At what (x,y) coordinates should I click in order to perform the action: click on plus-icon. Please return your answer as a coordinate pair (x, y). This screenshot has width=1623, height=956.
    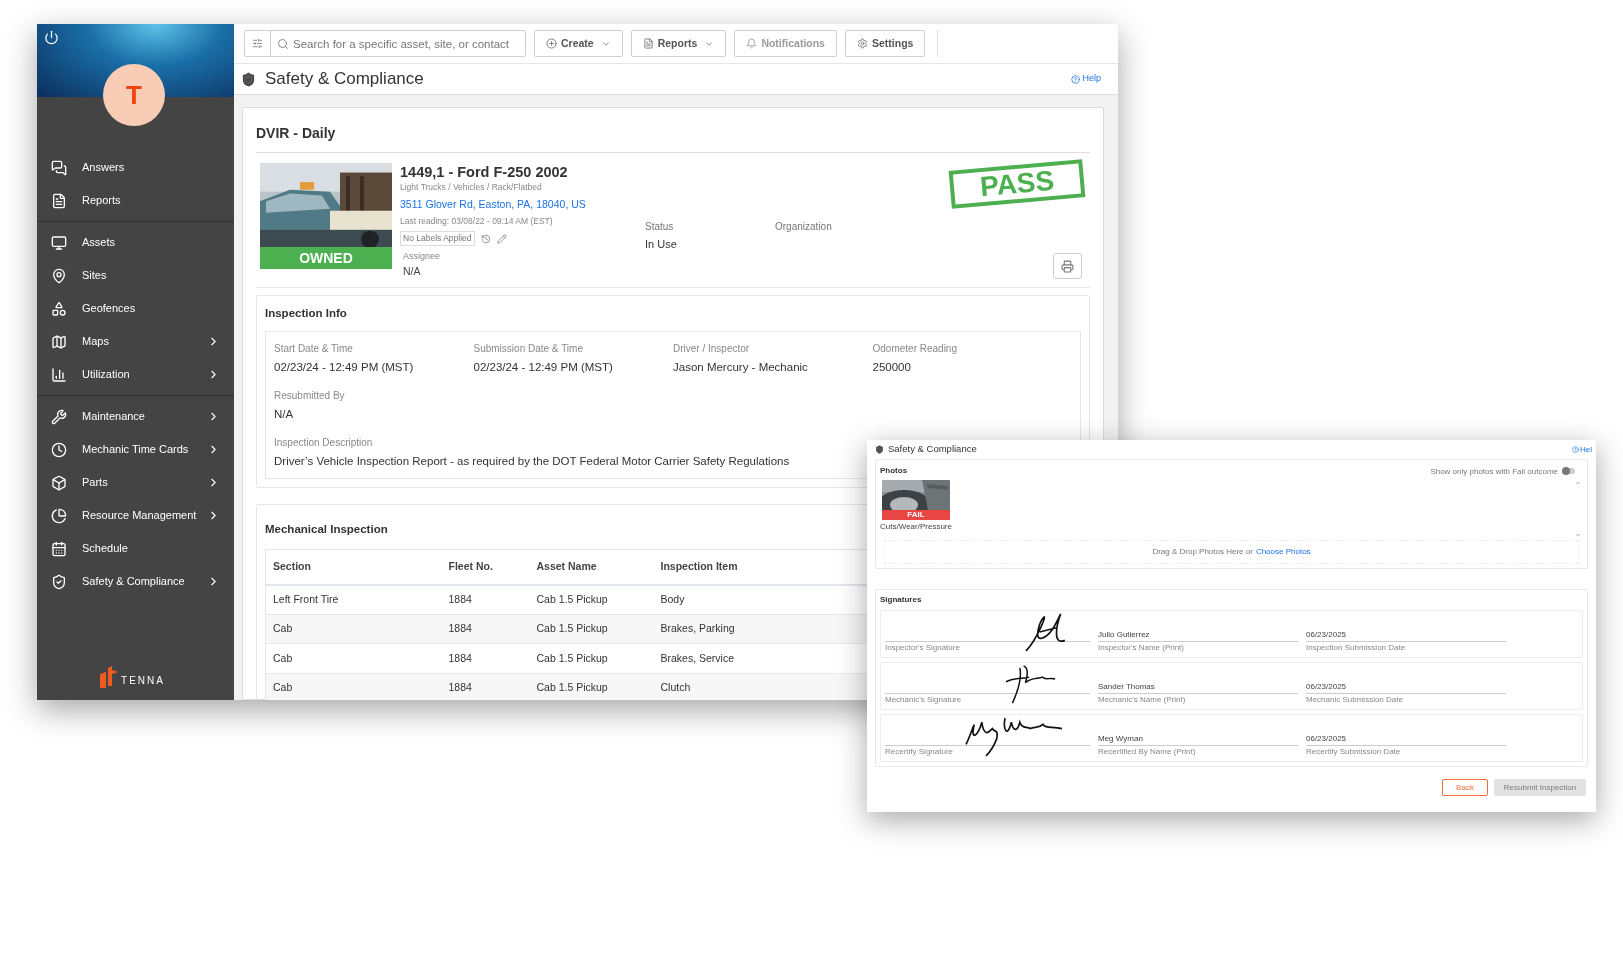
    Looking at the image, I should click on (551, 43).